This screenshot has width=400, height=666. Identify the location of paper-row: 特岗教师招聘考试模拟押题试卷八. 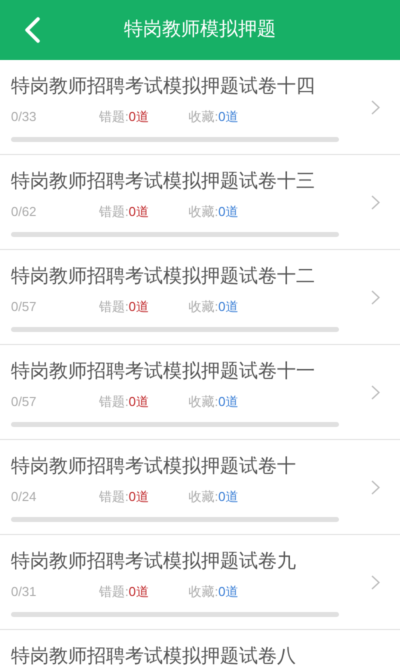
(200, 648).